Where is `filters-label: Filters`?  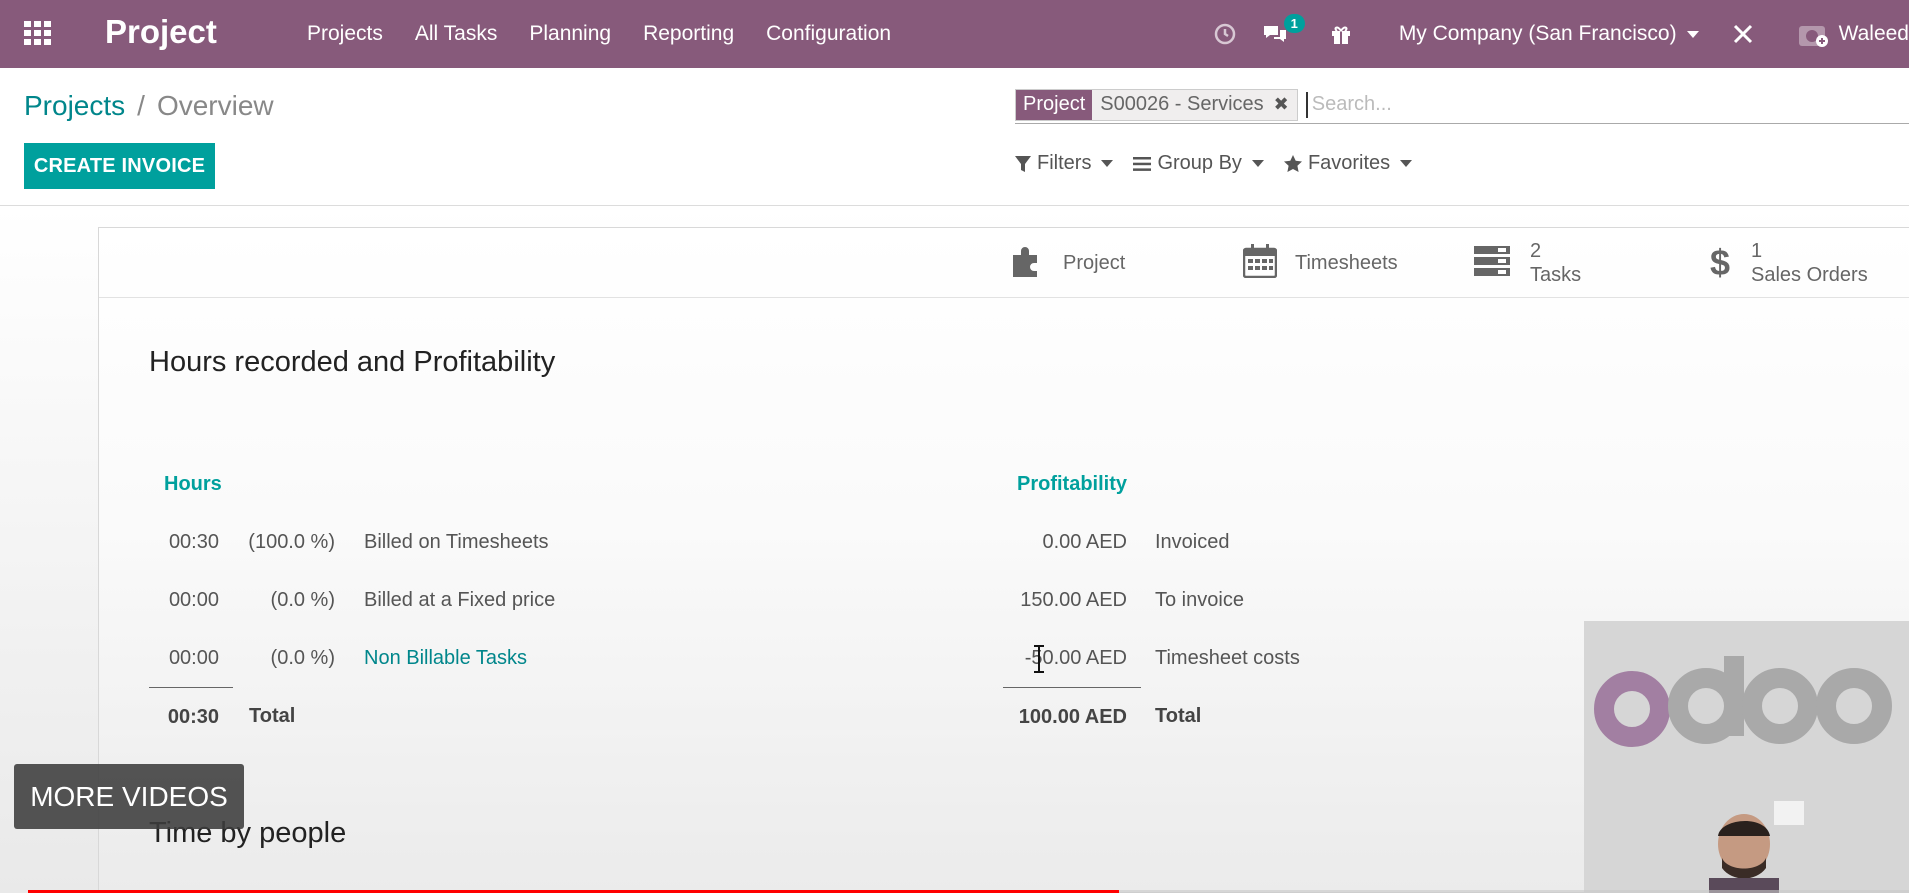
filters-label: Filters is located at coordinates (1064, 163).